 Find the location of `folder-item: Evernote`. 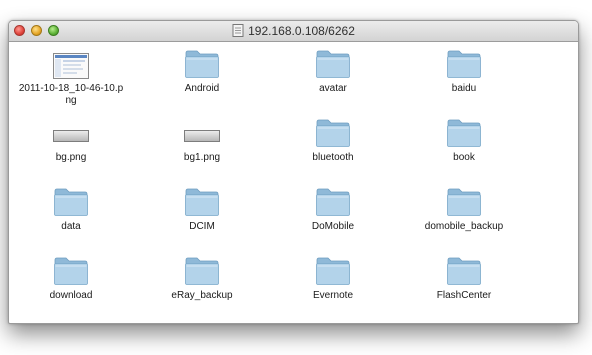

folder-item: Evernote is located at coordinates (333, 278).